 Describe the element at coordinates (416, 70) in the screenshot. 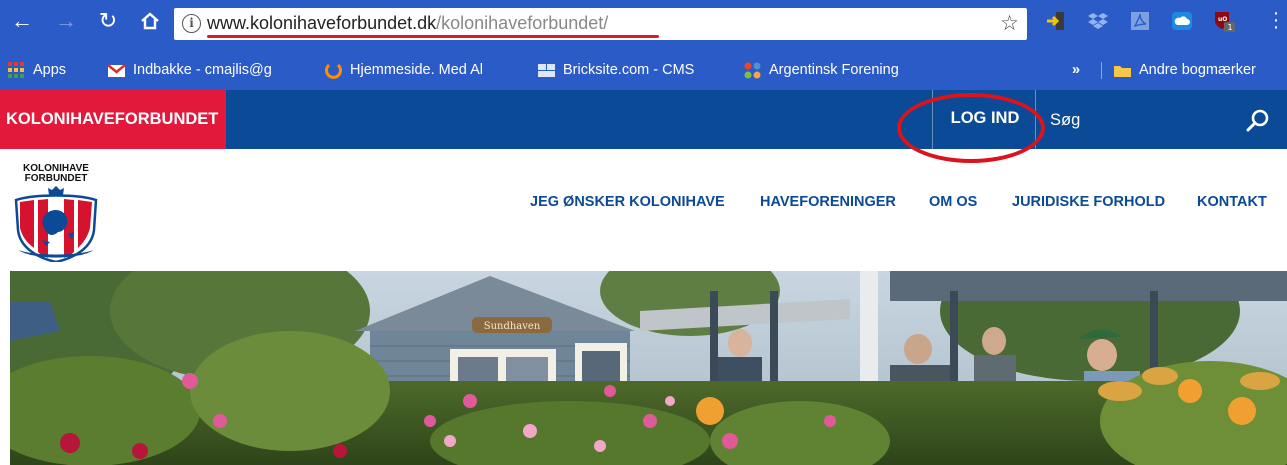

I see `bookmark-label: Hjemmeside. Med Al` at that location.